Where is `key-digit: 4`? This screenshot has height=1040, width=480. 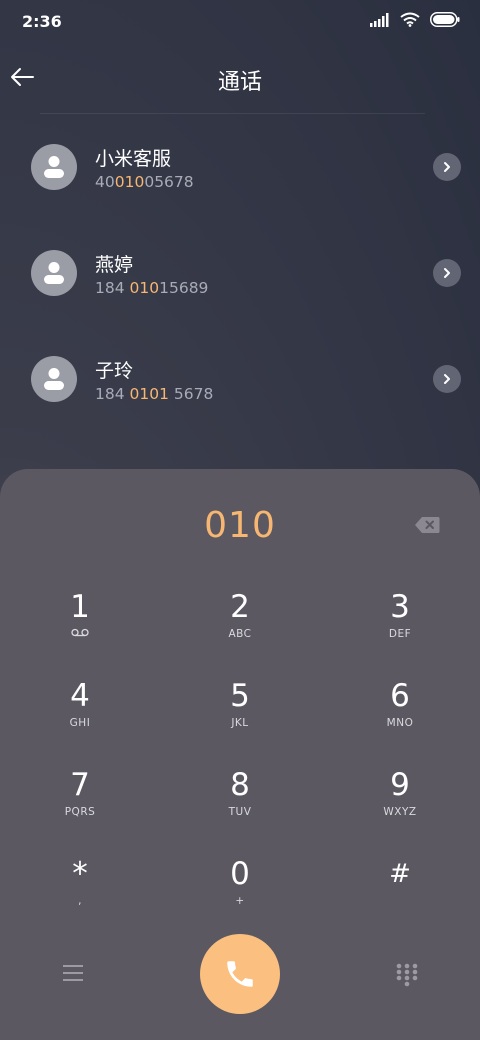 key-digit: 4 is located at coordinates (80, 696).